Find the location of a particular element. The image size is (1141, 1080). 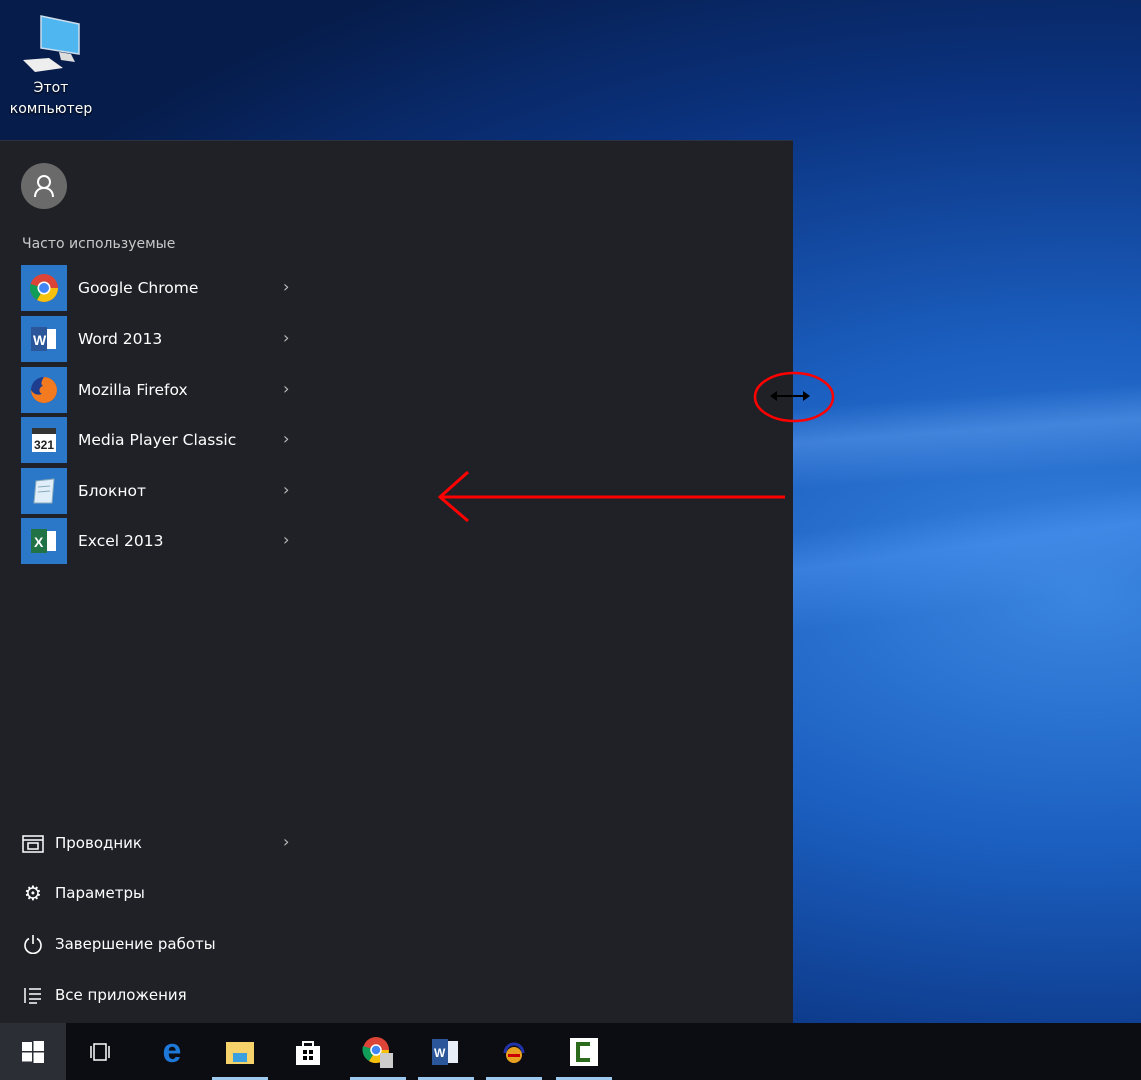

taskbar-camtasia is located at coordinates (584, 1051).